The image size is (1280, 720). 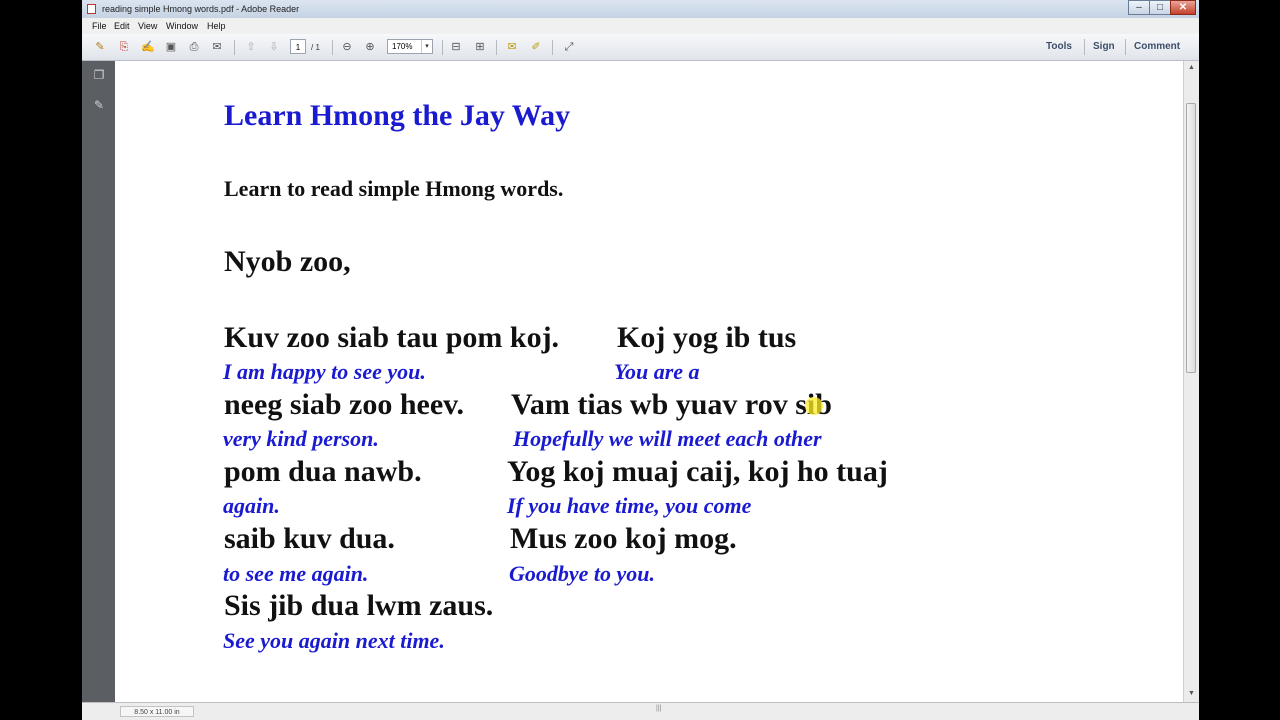 What do you see at coordinates (582, 573) in the screenshot?
I see `english-line: Goodbye to you.` at bounding box center [582, 573].